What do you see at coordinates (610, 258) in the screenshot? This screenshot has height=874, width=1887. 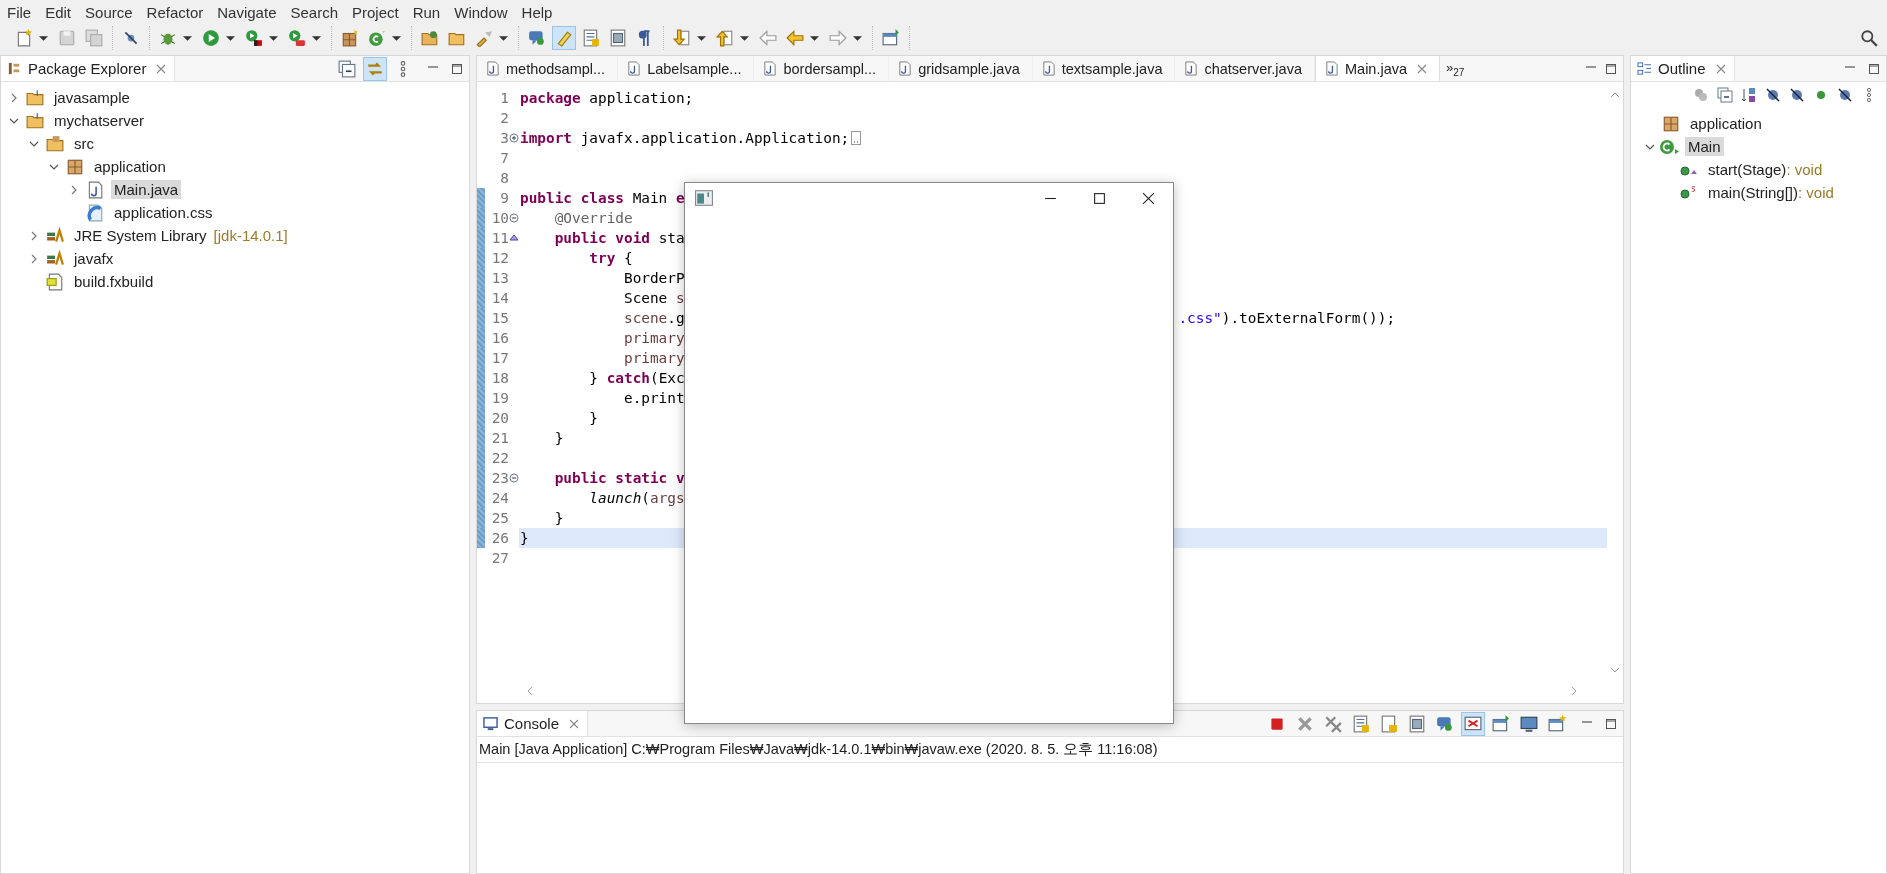 I see `code-line: try {` at bounding box center [610, 258].